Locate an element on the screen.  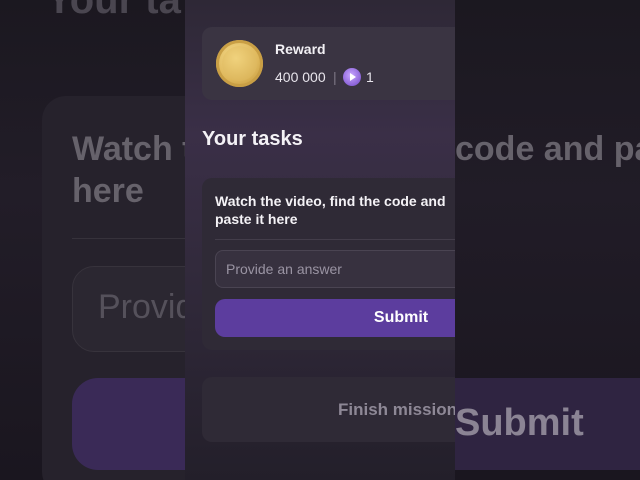
reward-amount: 400 000 is located at coordinates (300, 77).